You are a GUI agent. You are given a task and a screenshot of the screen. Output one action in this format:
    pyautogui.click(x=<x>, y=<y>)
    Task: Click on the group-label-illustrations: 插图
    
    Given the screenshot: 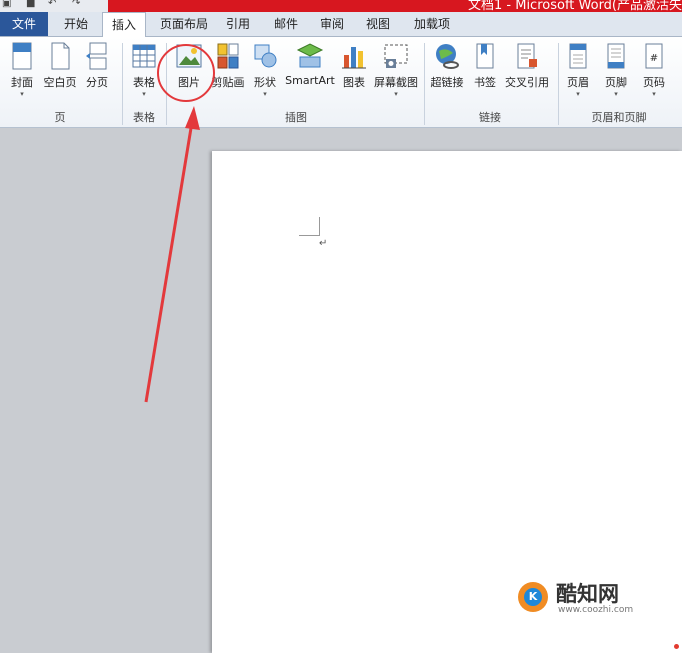 What is the action you would take?
    pyautogui.click(x=296, y=117)
    